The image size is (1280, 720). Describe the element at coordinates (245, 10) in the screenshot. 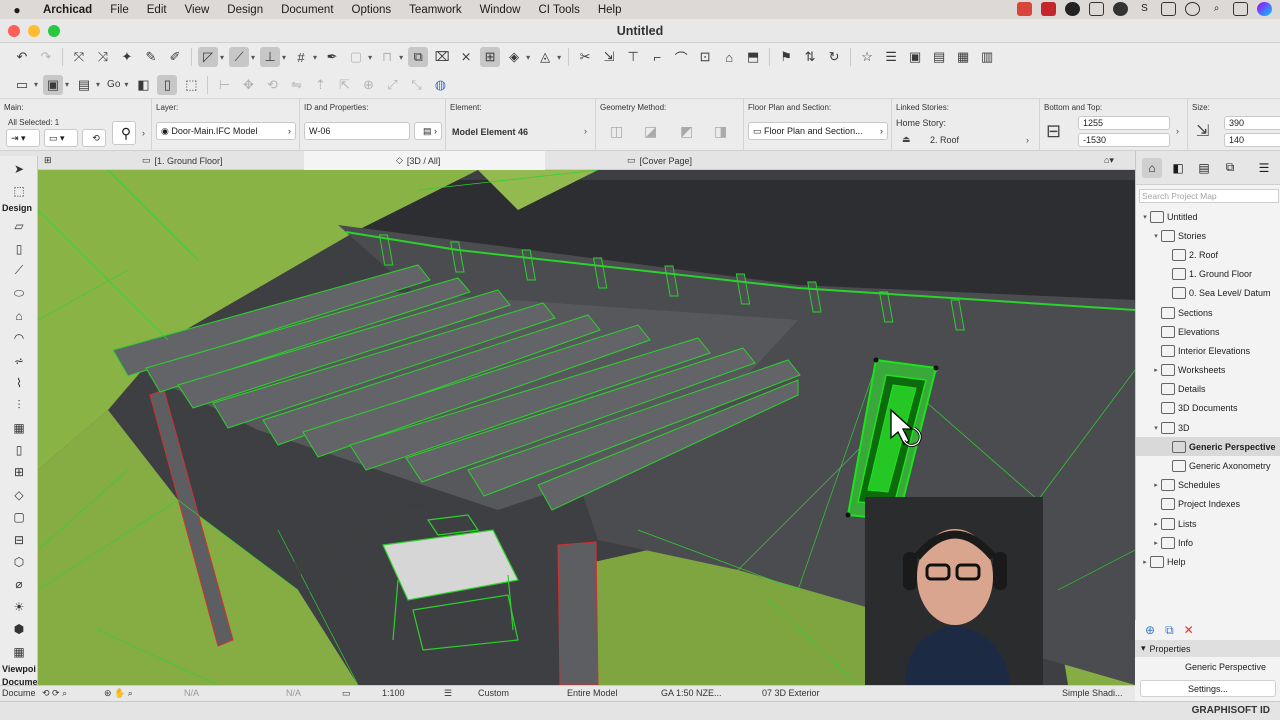

I see `menu-design: Design` at that location.